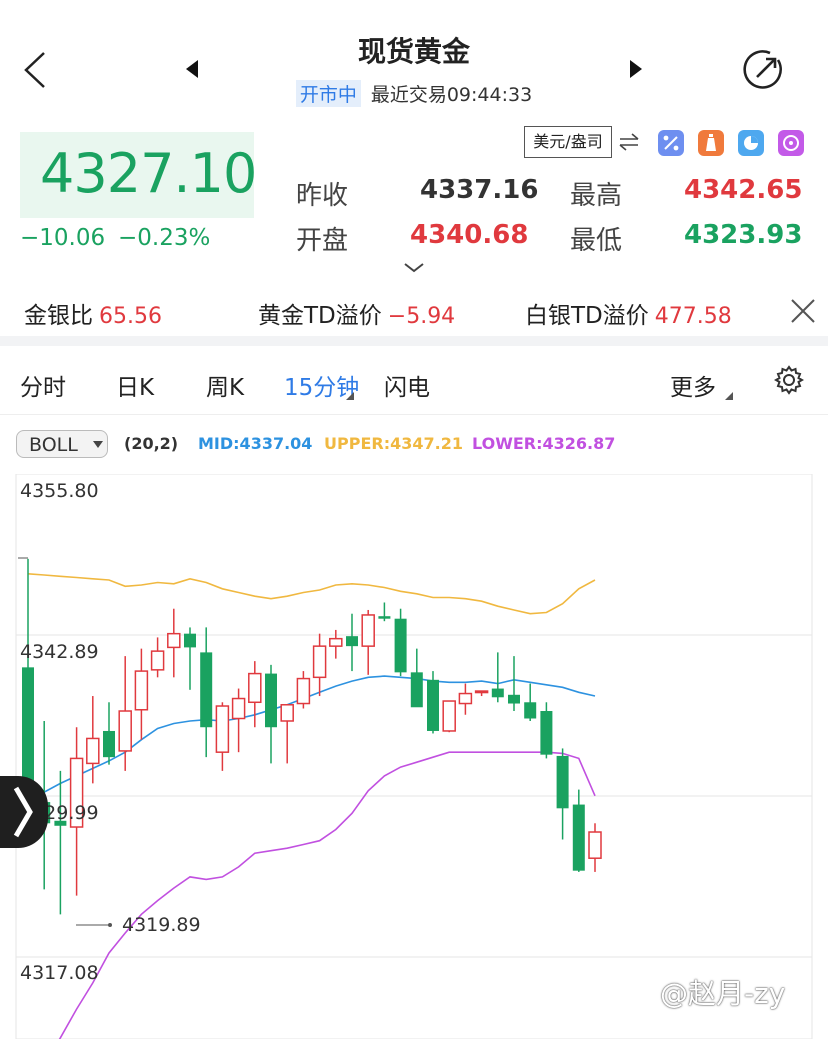 The width and height of the screenshot is (828, 1039). Describe the element at coordinates (322, 241) in the screenshot. I see `open-label: 开盘` at that location.